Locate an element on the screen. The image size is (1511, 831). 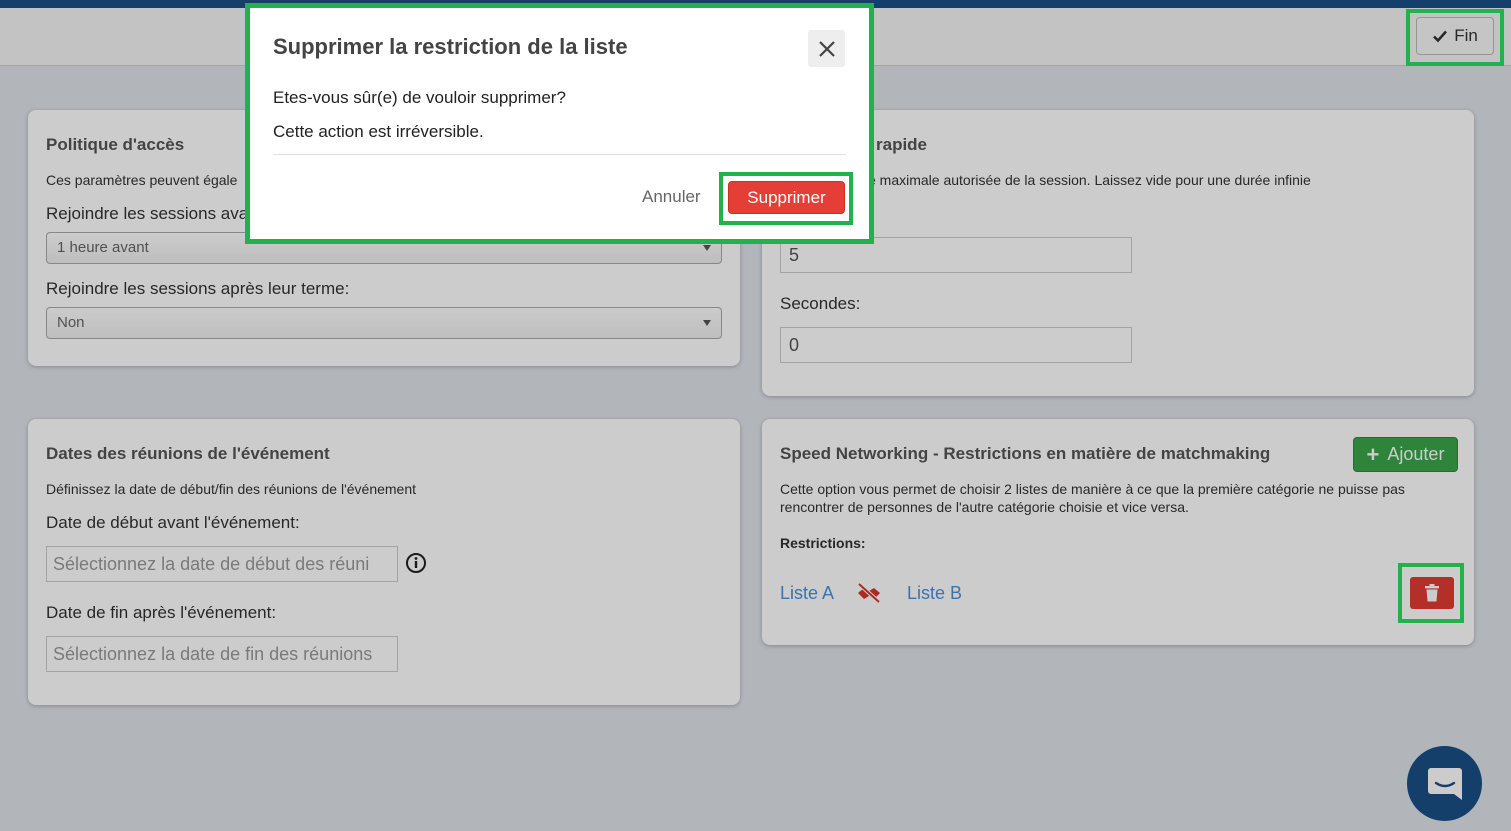
dialog-title: Supprimer la restriction de la liste is located at coordinates (450, 46).